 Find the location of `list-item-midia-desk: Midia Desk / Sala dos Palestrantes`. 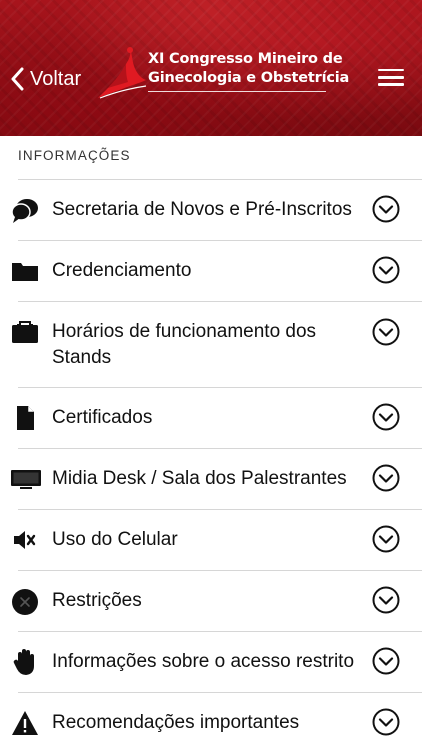

list-item-midia-desk: Midia Desk / Sala dos Palestrantes is located at coordinates (216, 479).